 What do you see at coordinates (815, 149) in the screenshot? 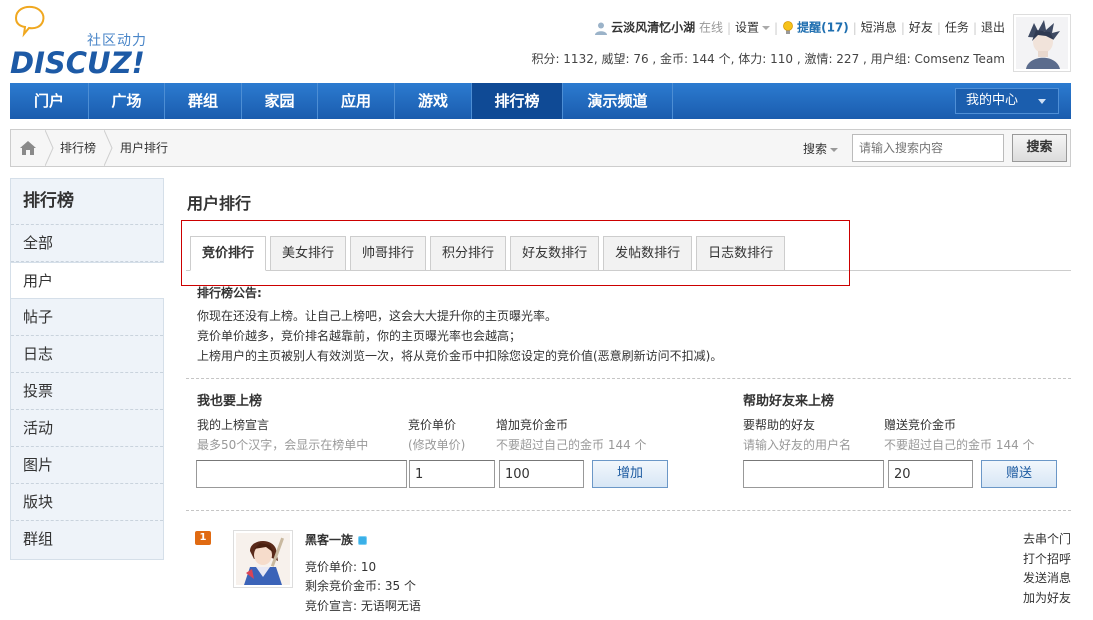
I see `search-type-label: 搜索` at bounding box center [815, 149].